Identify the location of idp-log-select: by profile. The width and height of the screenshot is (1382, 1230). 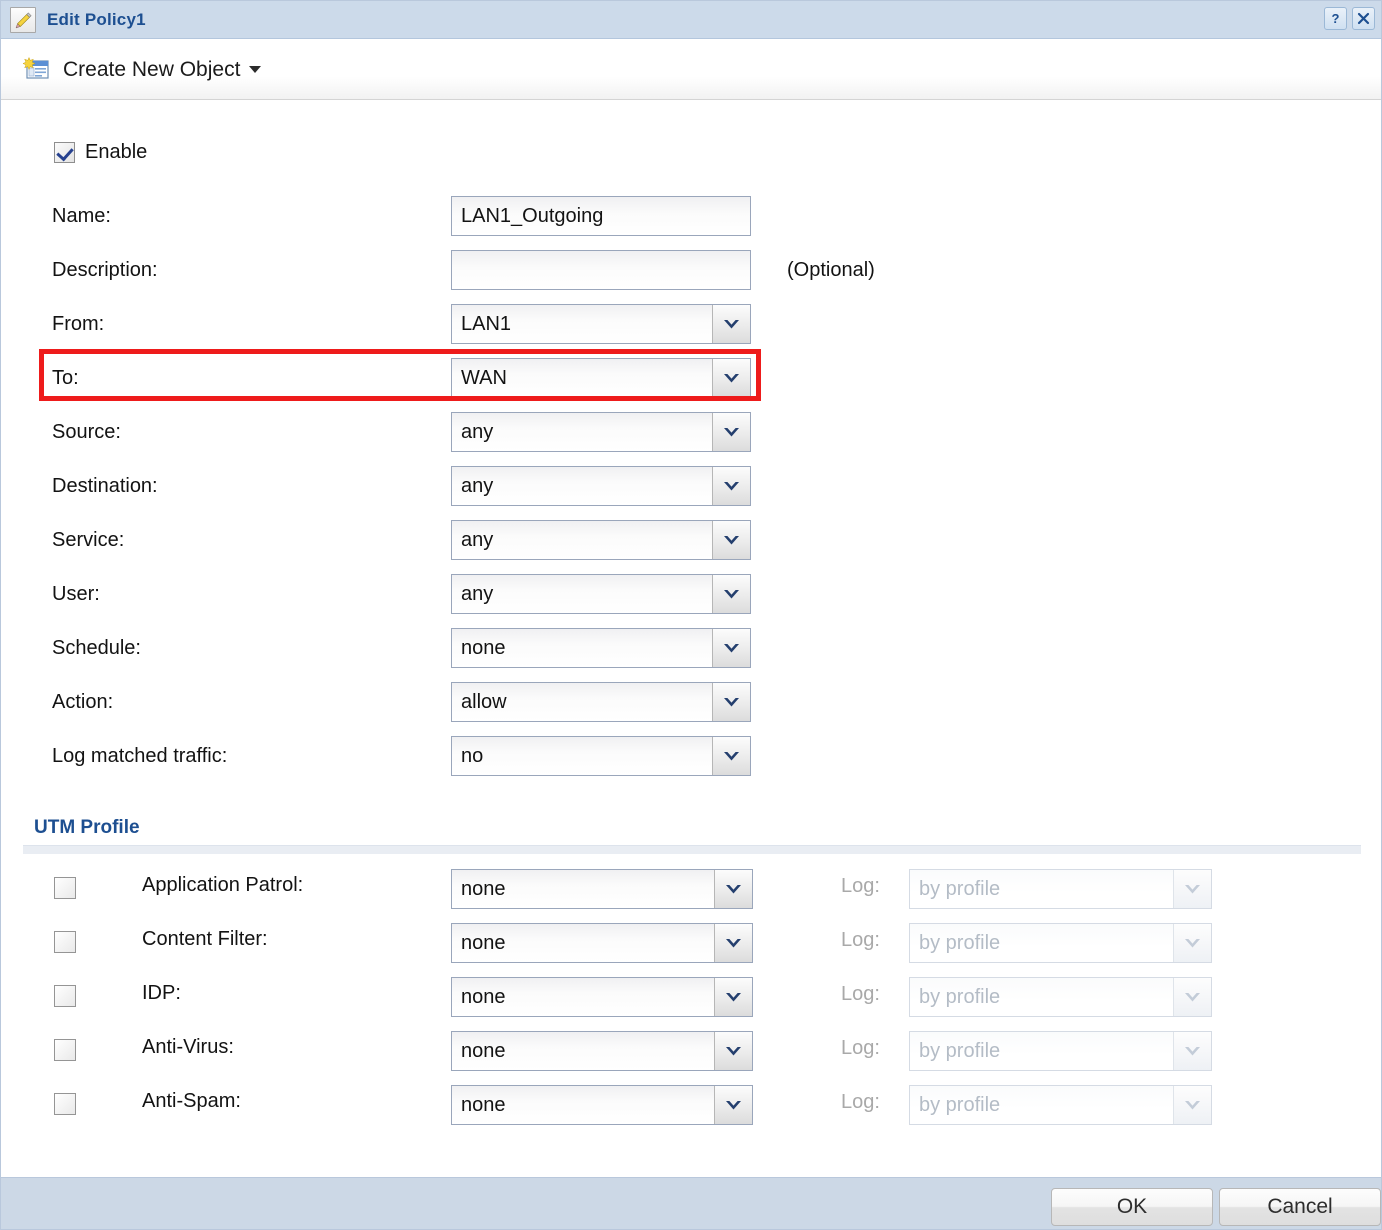
(1060, 997).